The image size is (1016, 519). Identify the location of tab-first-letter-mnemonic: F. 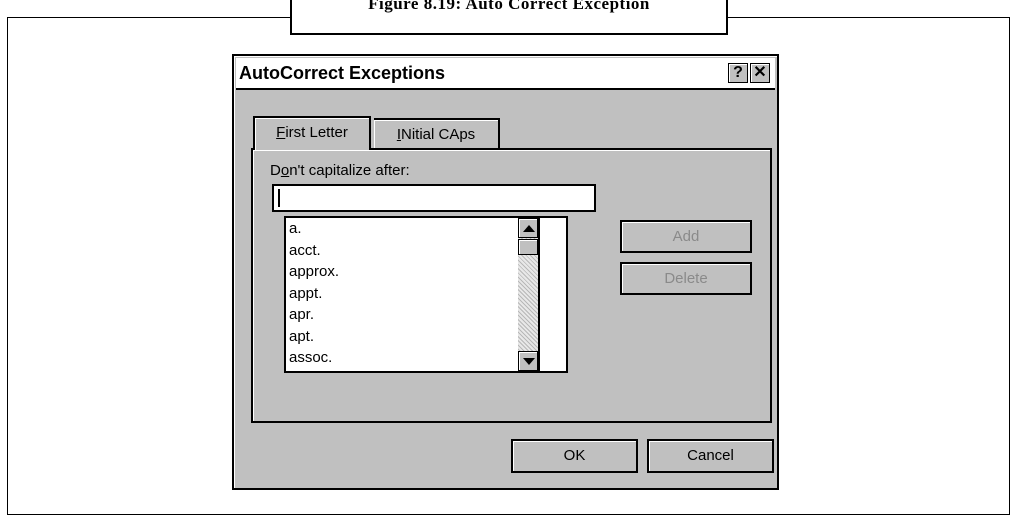
(281, 132).